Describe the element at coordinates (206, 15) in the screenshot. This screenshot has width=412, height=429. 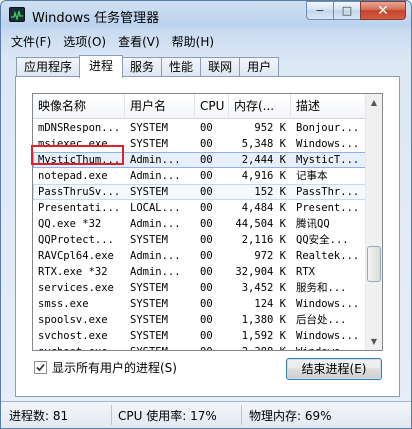
I see `title-bar: Windows 任务管理器 − □ ✕` at that location.